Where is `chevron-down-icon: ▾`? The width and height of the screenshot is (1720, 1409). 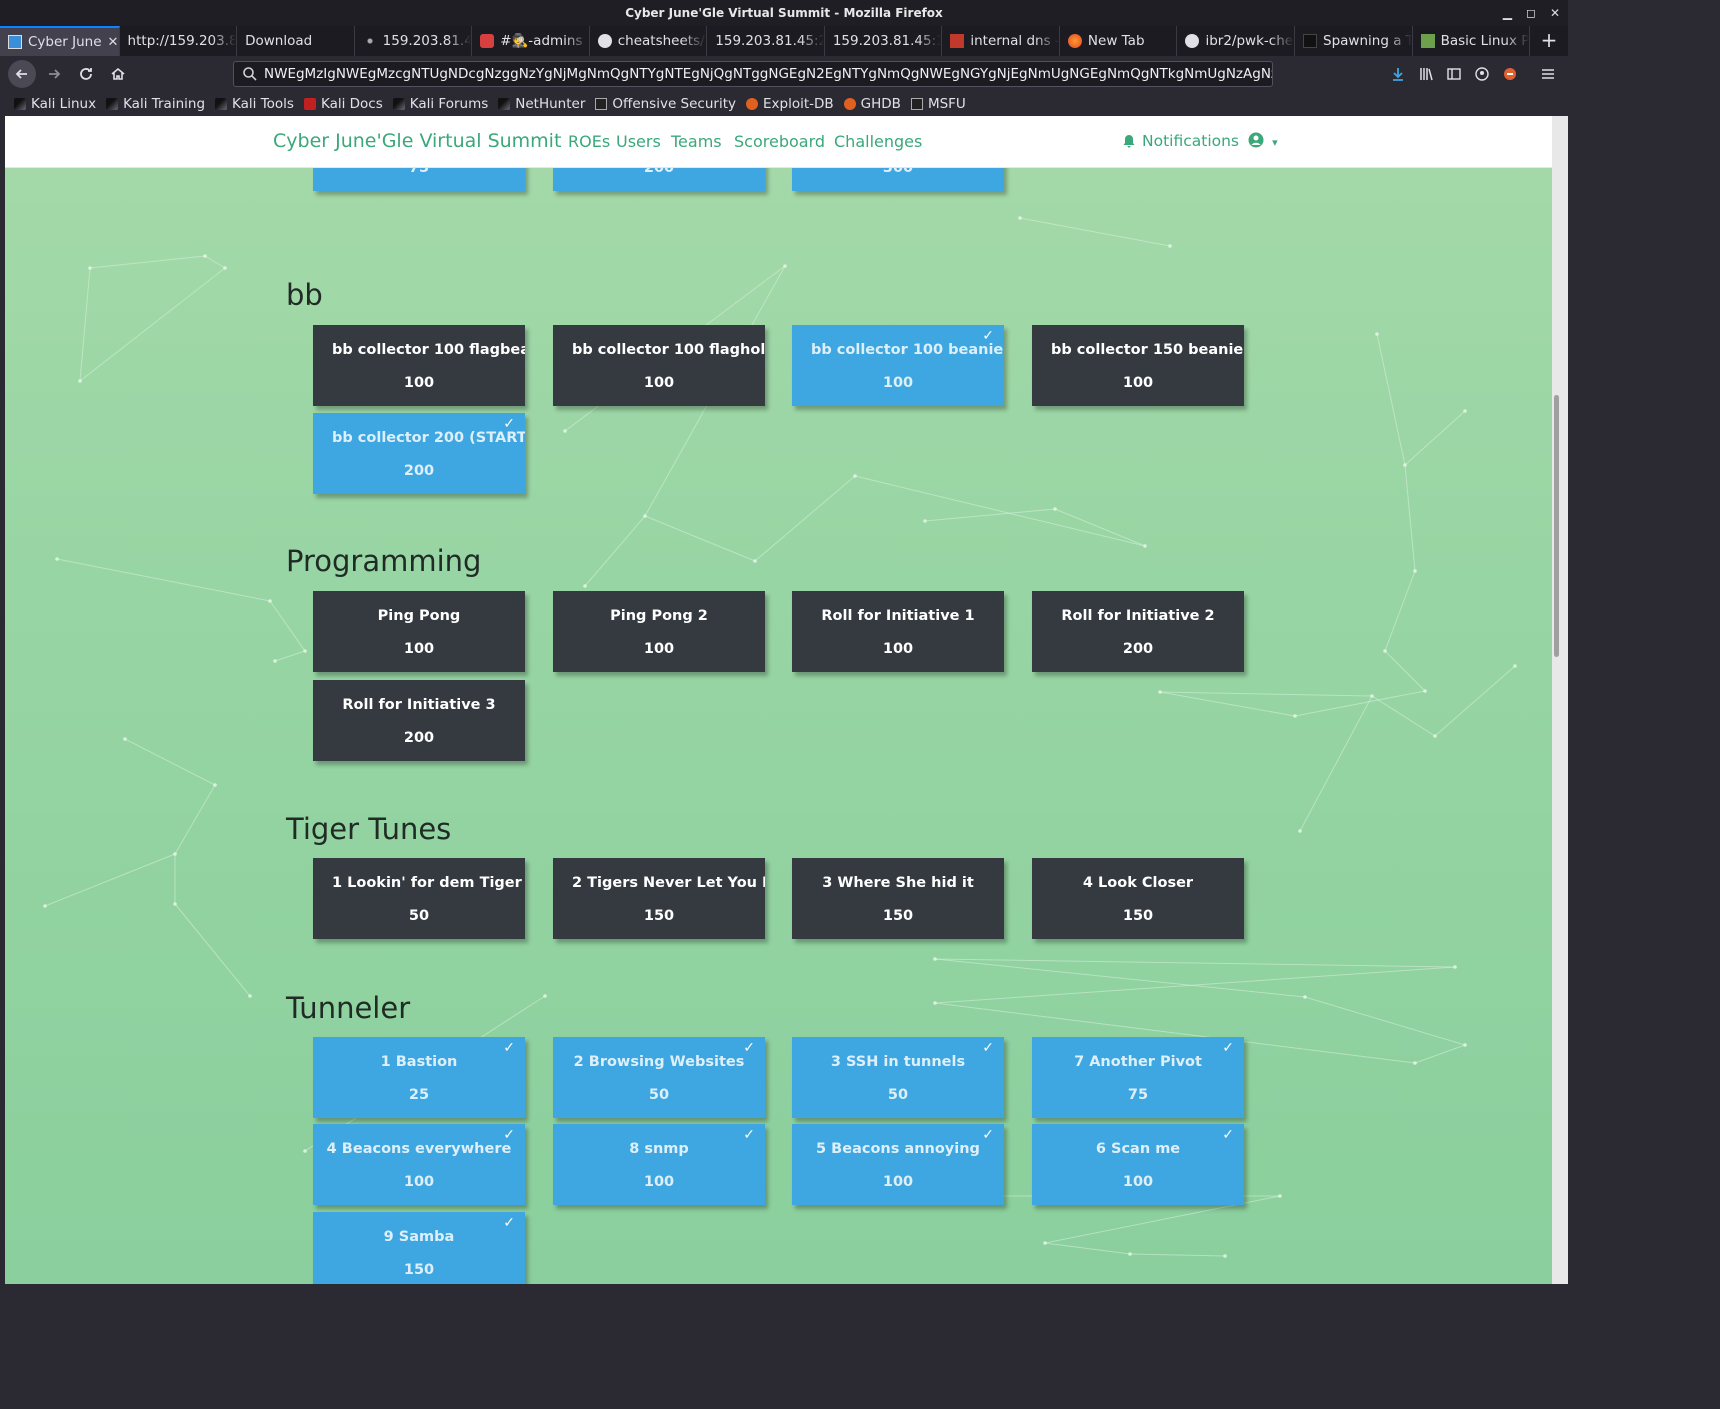
chevron-down-icon: ▾ is located at coordinates (1275, 142).